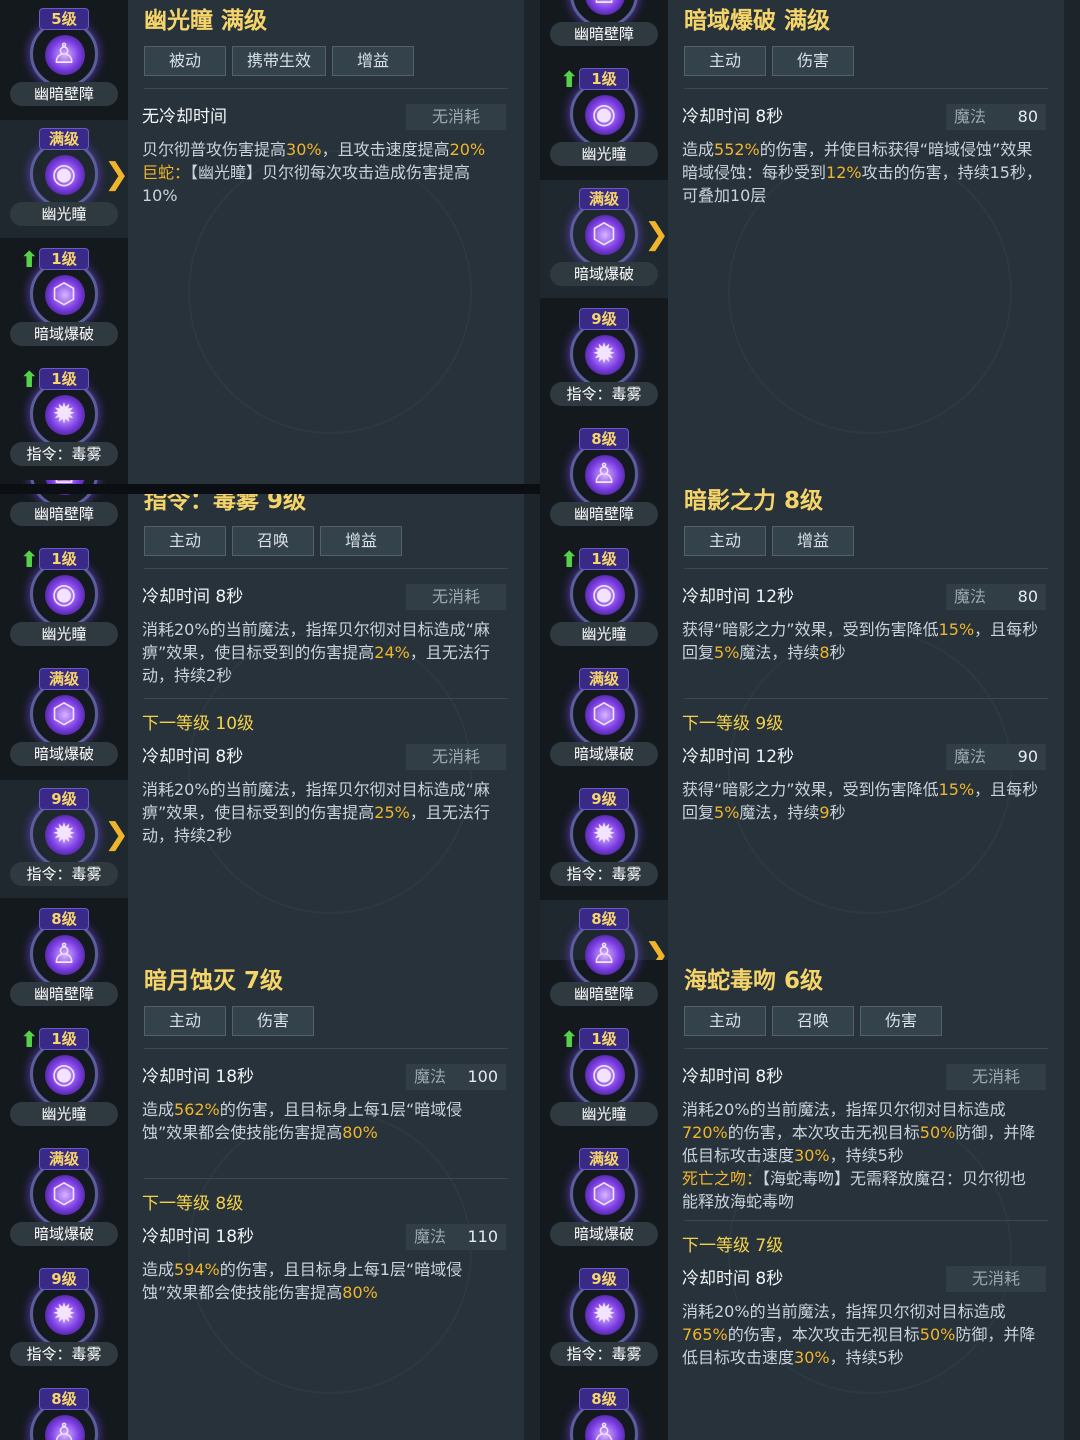 This screenshot has height=1440, width=1080. What do you see at coordinates (64, 19) in the screenshot?
I see `skill-level-badge: 5级` at bounding box center [64, 19].